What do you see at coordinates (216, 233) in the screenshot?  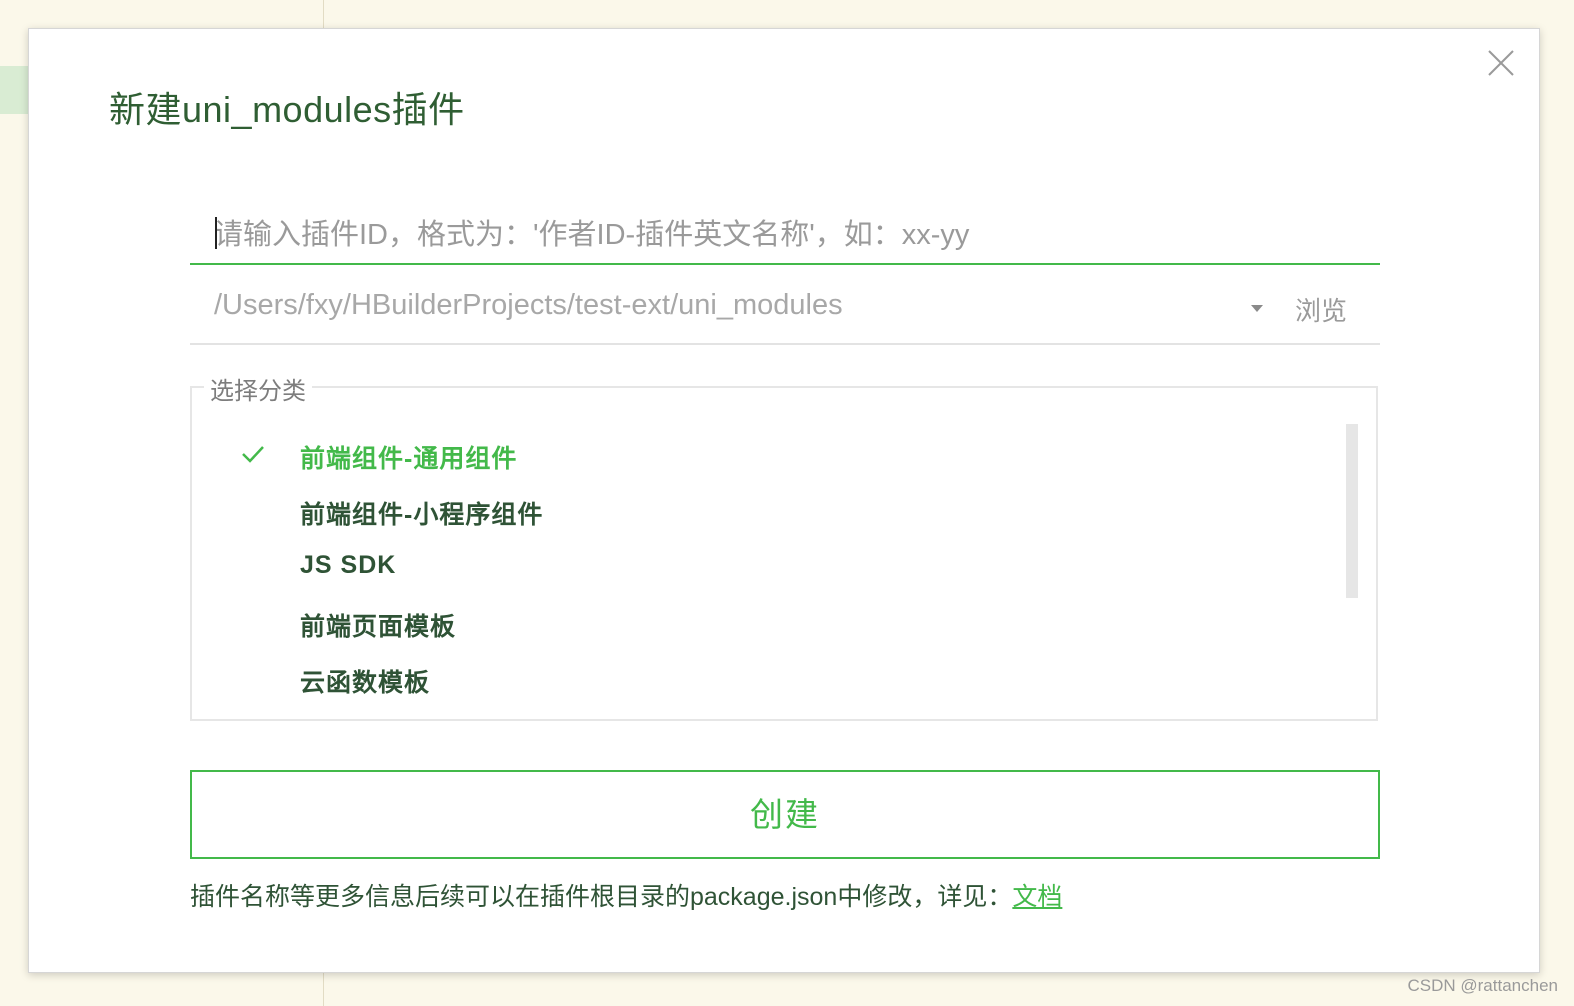 I see `text-cursor` at bounding box center [216, 233].